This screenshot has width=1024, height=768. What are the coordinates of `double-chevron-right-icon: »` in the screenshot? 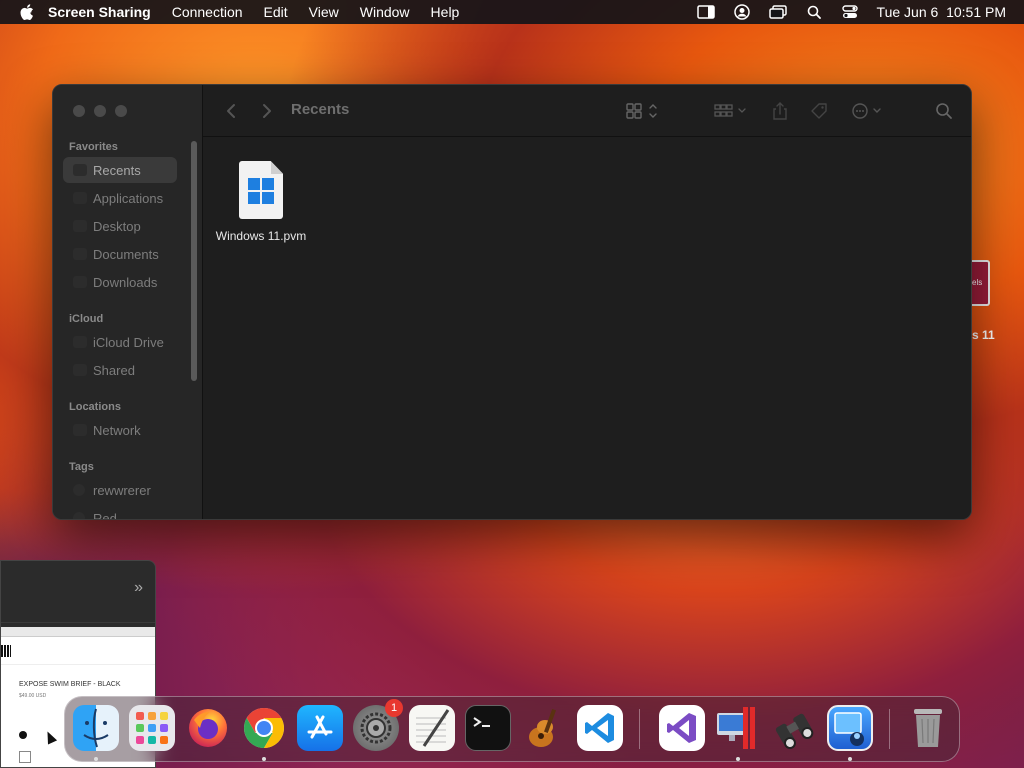 It's located at (138, 588).